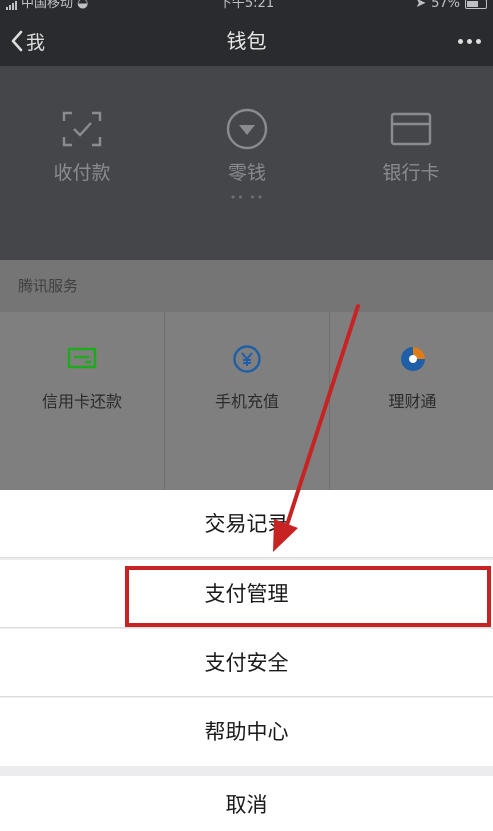 The height and width of the screenshot is (831, 493). Describe the element at coordinates (247, 197) in the screenshot. I see `wallet-balance-hidden: •• ••` at that location.